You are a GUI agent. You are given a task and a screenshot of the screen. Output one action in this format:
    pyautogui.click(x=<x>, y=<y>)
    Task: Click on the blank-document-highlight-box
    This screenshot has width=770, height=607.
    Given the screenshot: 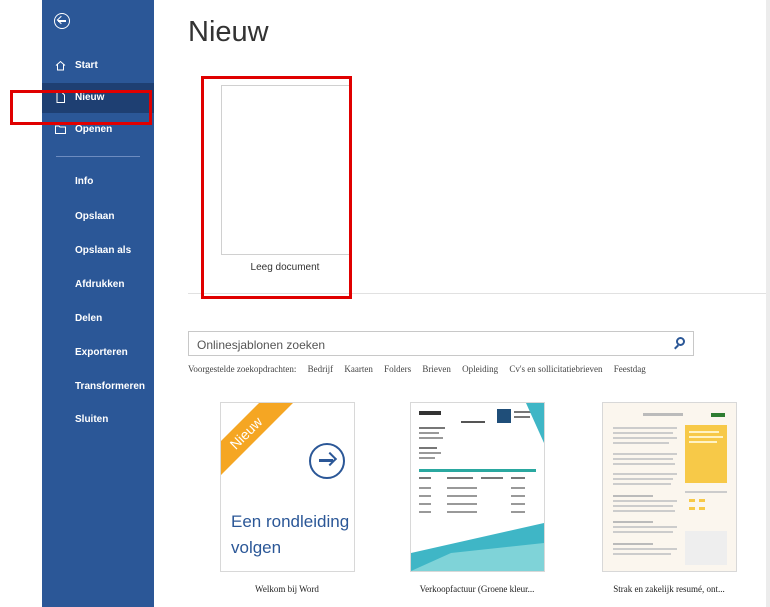 What is the action you would take?
    pyautogui.click(x=276, y=187)
    